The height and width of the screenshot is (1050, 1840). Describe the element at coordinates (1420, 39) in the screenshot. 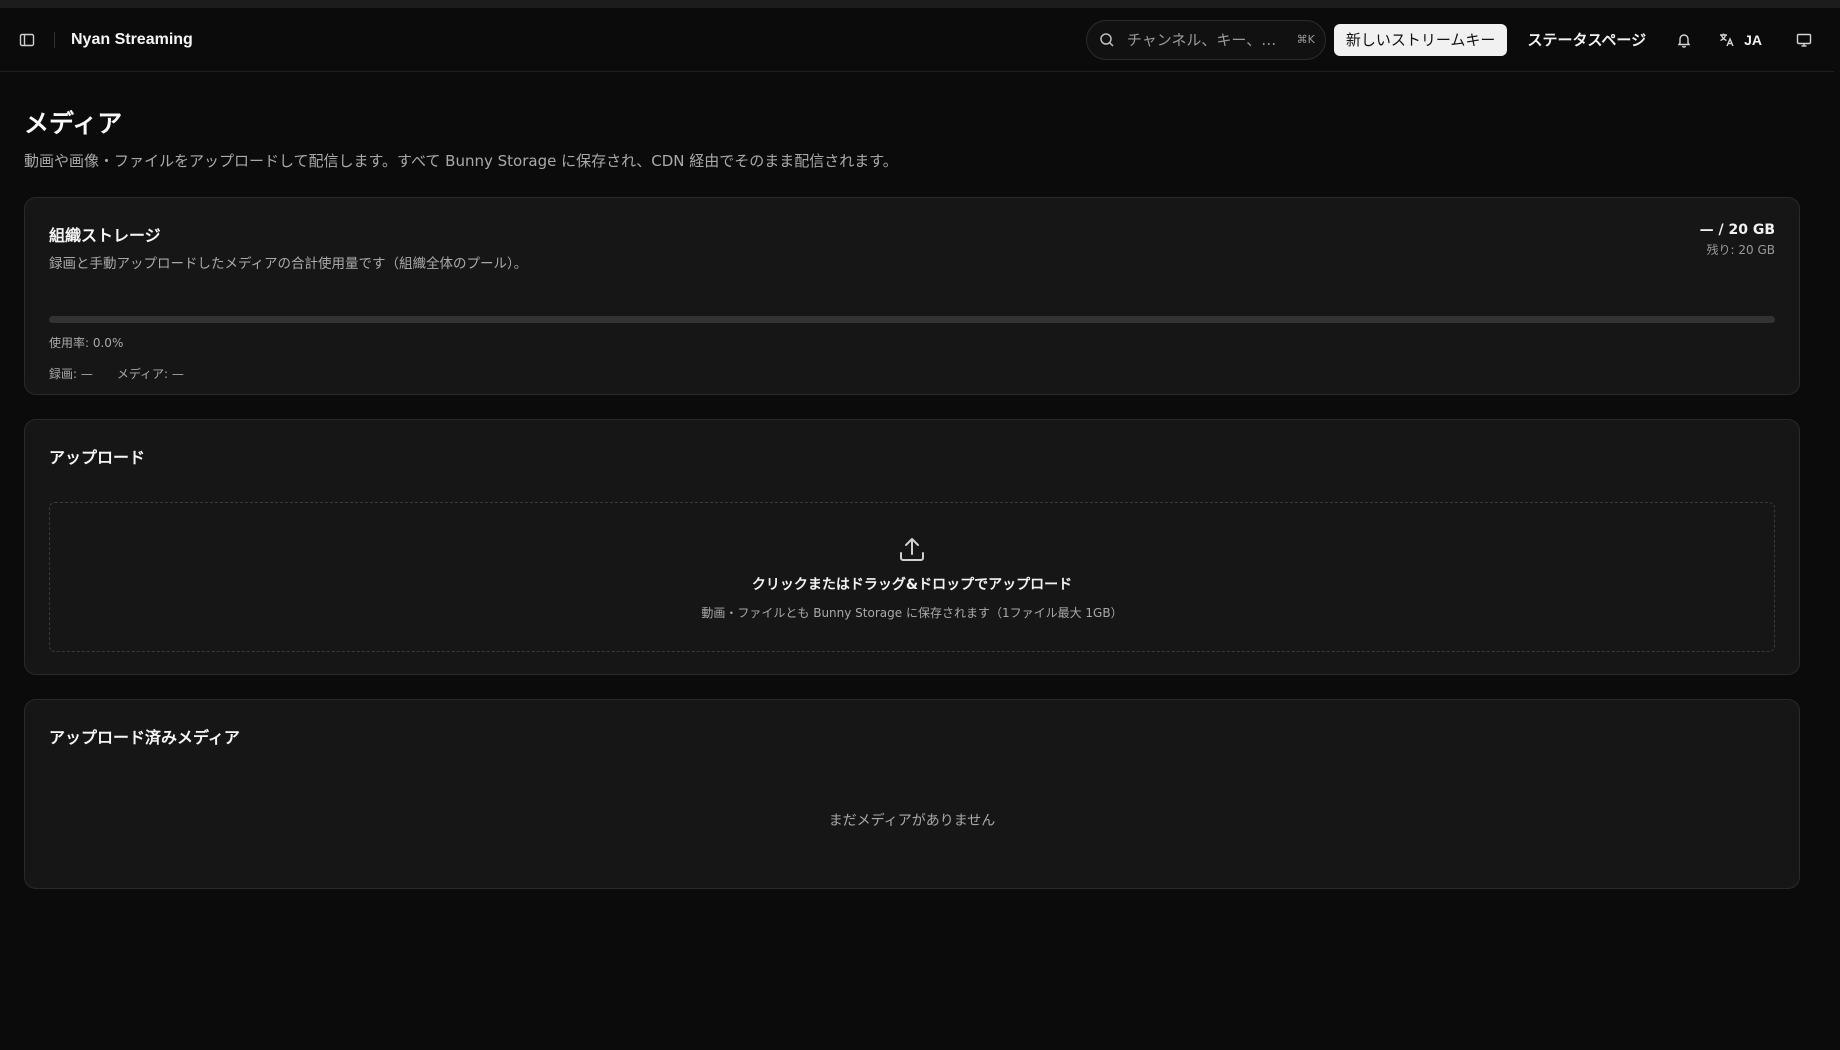

I see `new-stream-key-button: 新しいストリームキー` at that location.